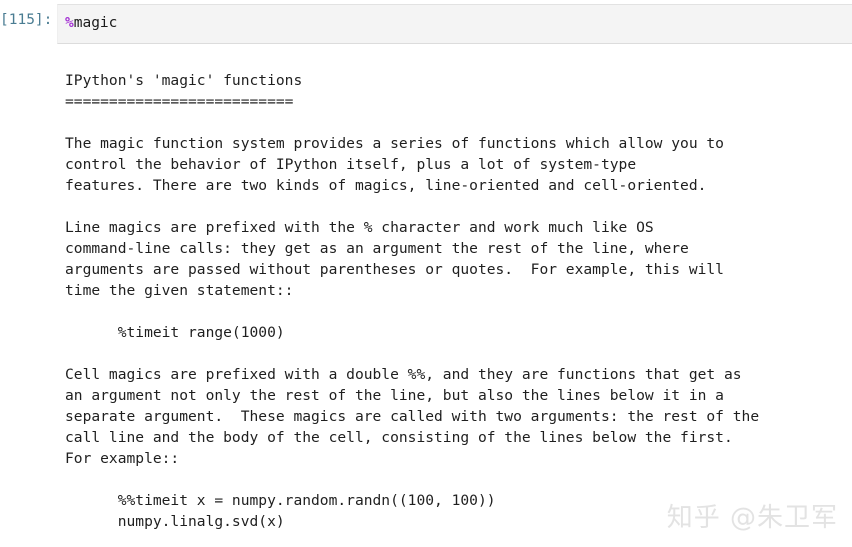 This screenshot has width=852, height=547. What do you see at coordinates (179, 290) in the screenshot?
I see `output-line: time the given statement::` at bounding box center [179, 290].